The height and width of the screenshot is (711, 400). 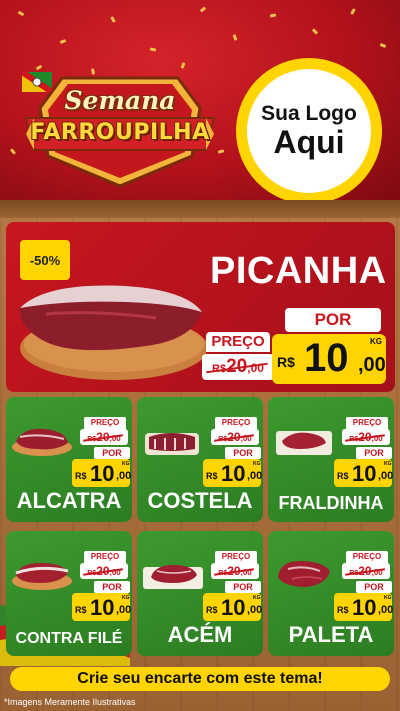 I want to click on contra-file-image, so click(x=42, y=576).